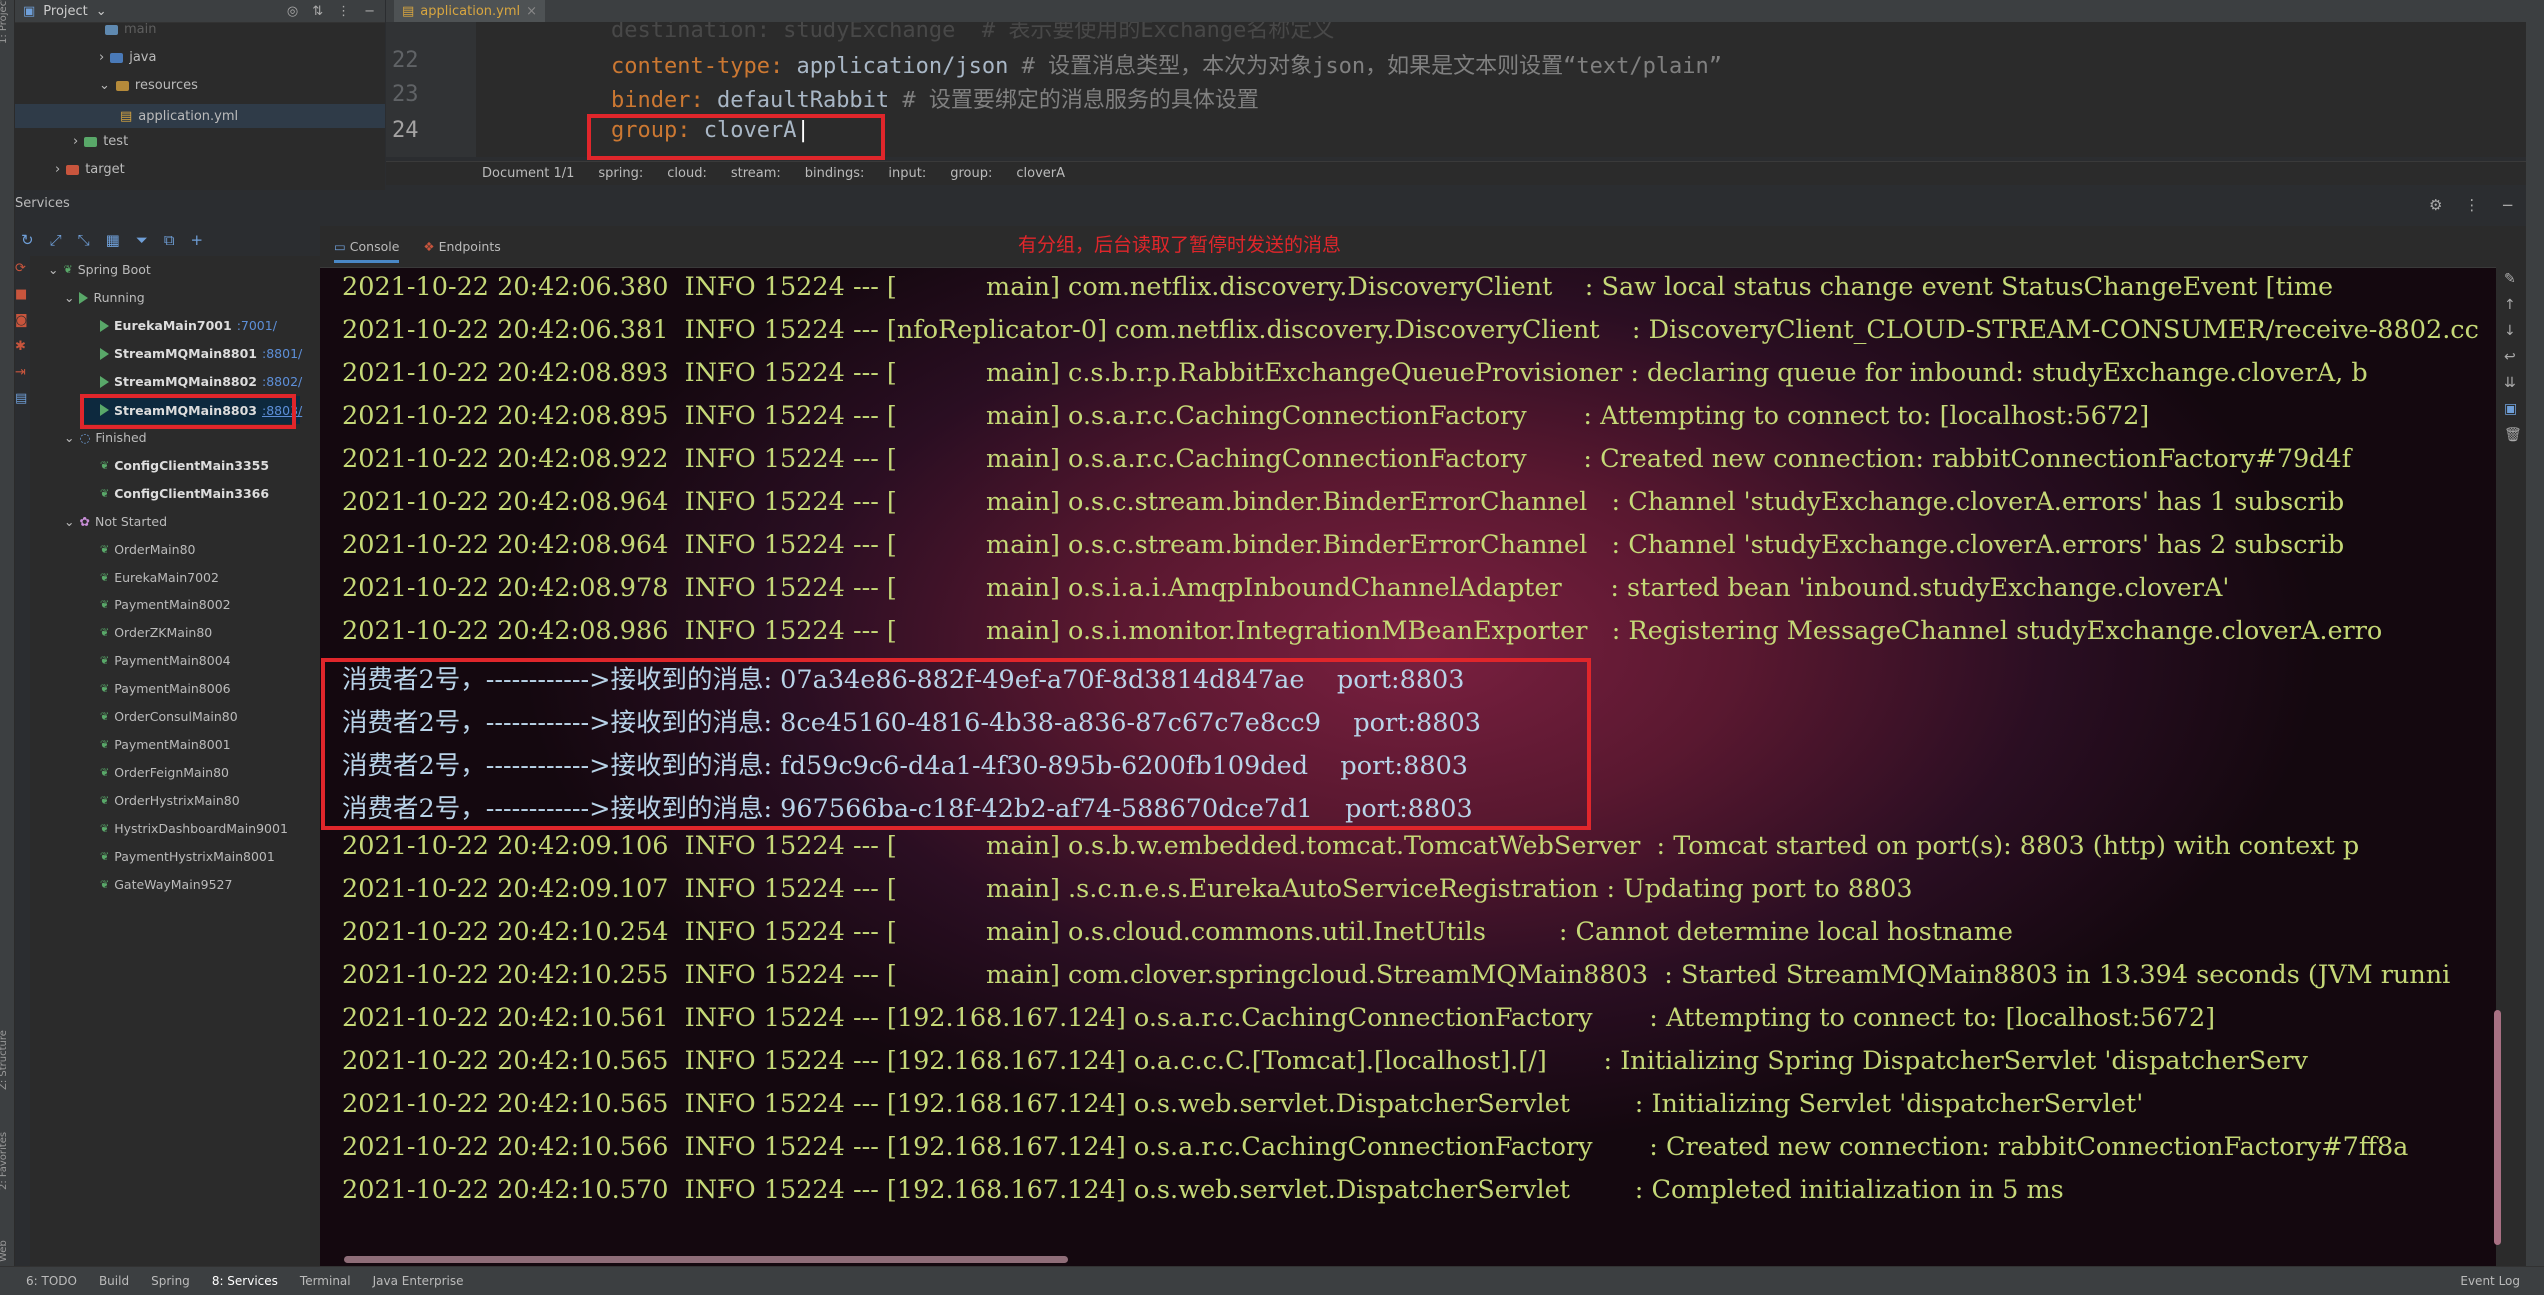 The width and height of the screenshot is (2544, 1295). Describe the element at coordinates (620, 173) in the screenshot. I see `breadcrumb-item: spring:` at that location.